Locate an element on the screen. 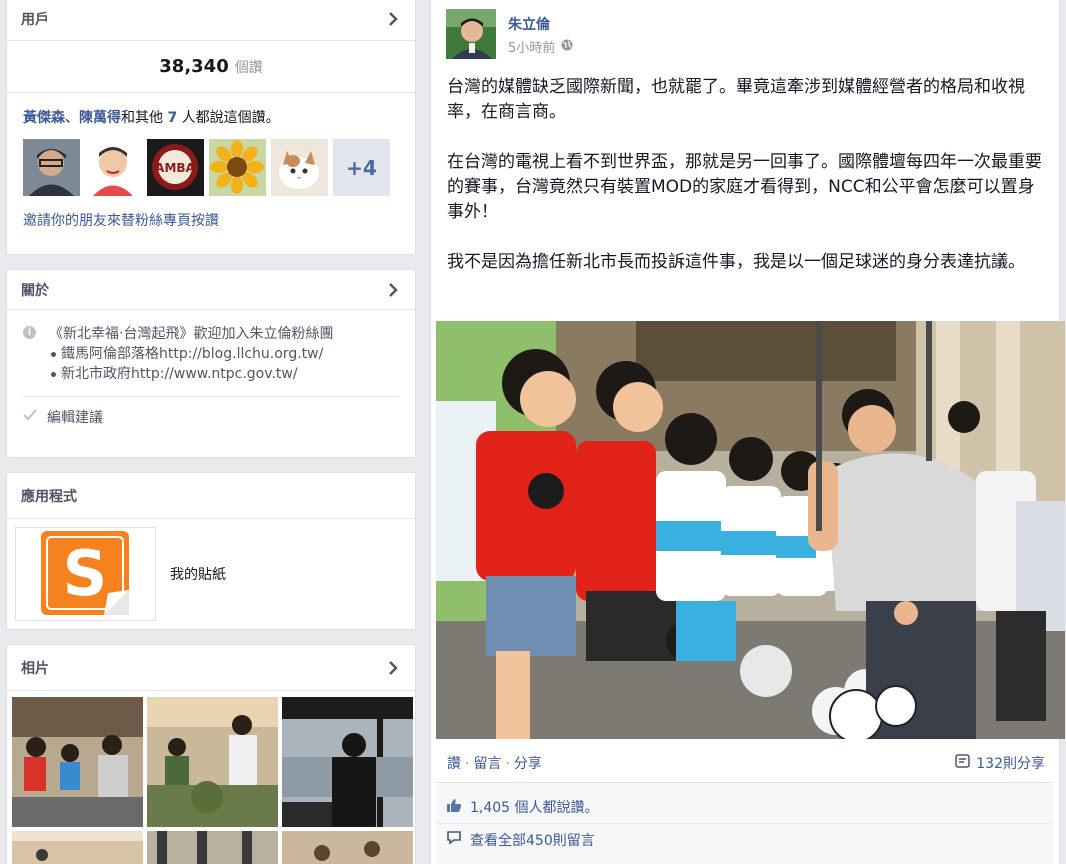 The height and width of the screenshot is (864, 1066). like-count-unit: 個讚 is located at coordinates (248, 68).